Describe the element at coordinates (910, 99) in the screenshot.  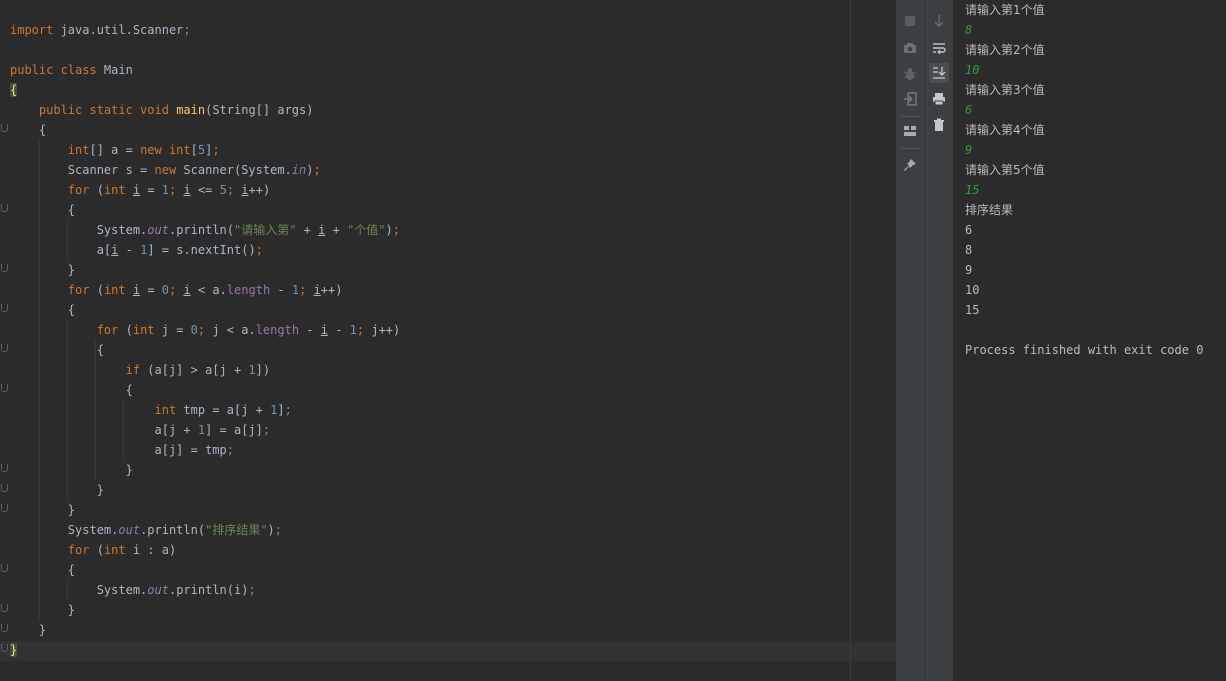
I see `login-button` at that location.